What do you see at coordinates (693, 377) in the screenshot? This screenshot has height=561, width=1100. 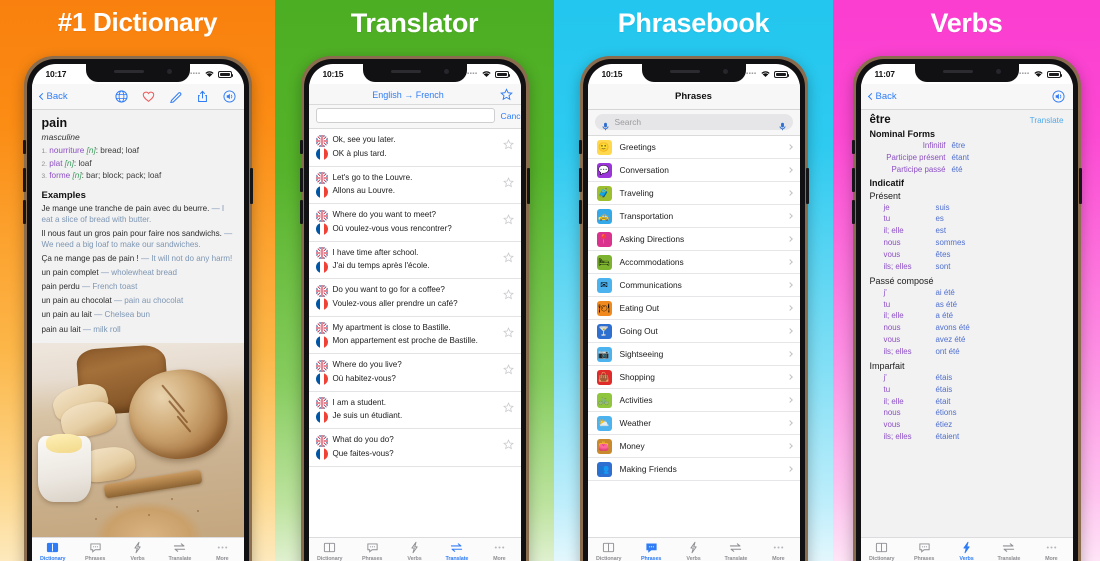 I see `category-row: 👜 Shopping` at bounding box center [693, 377].